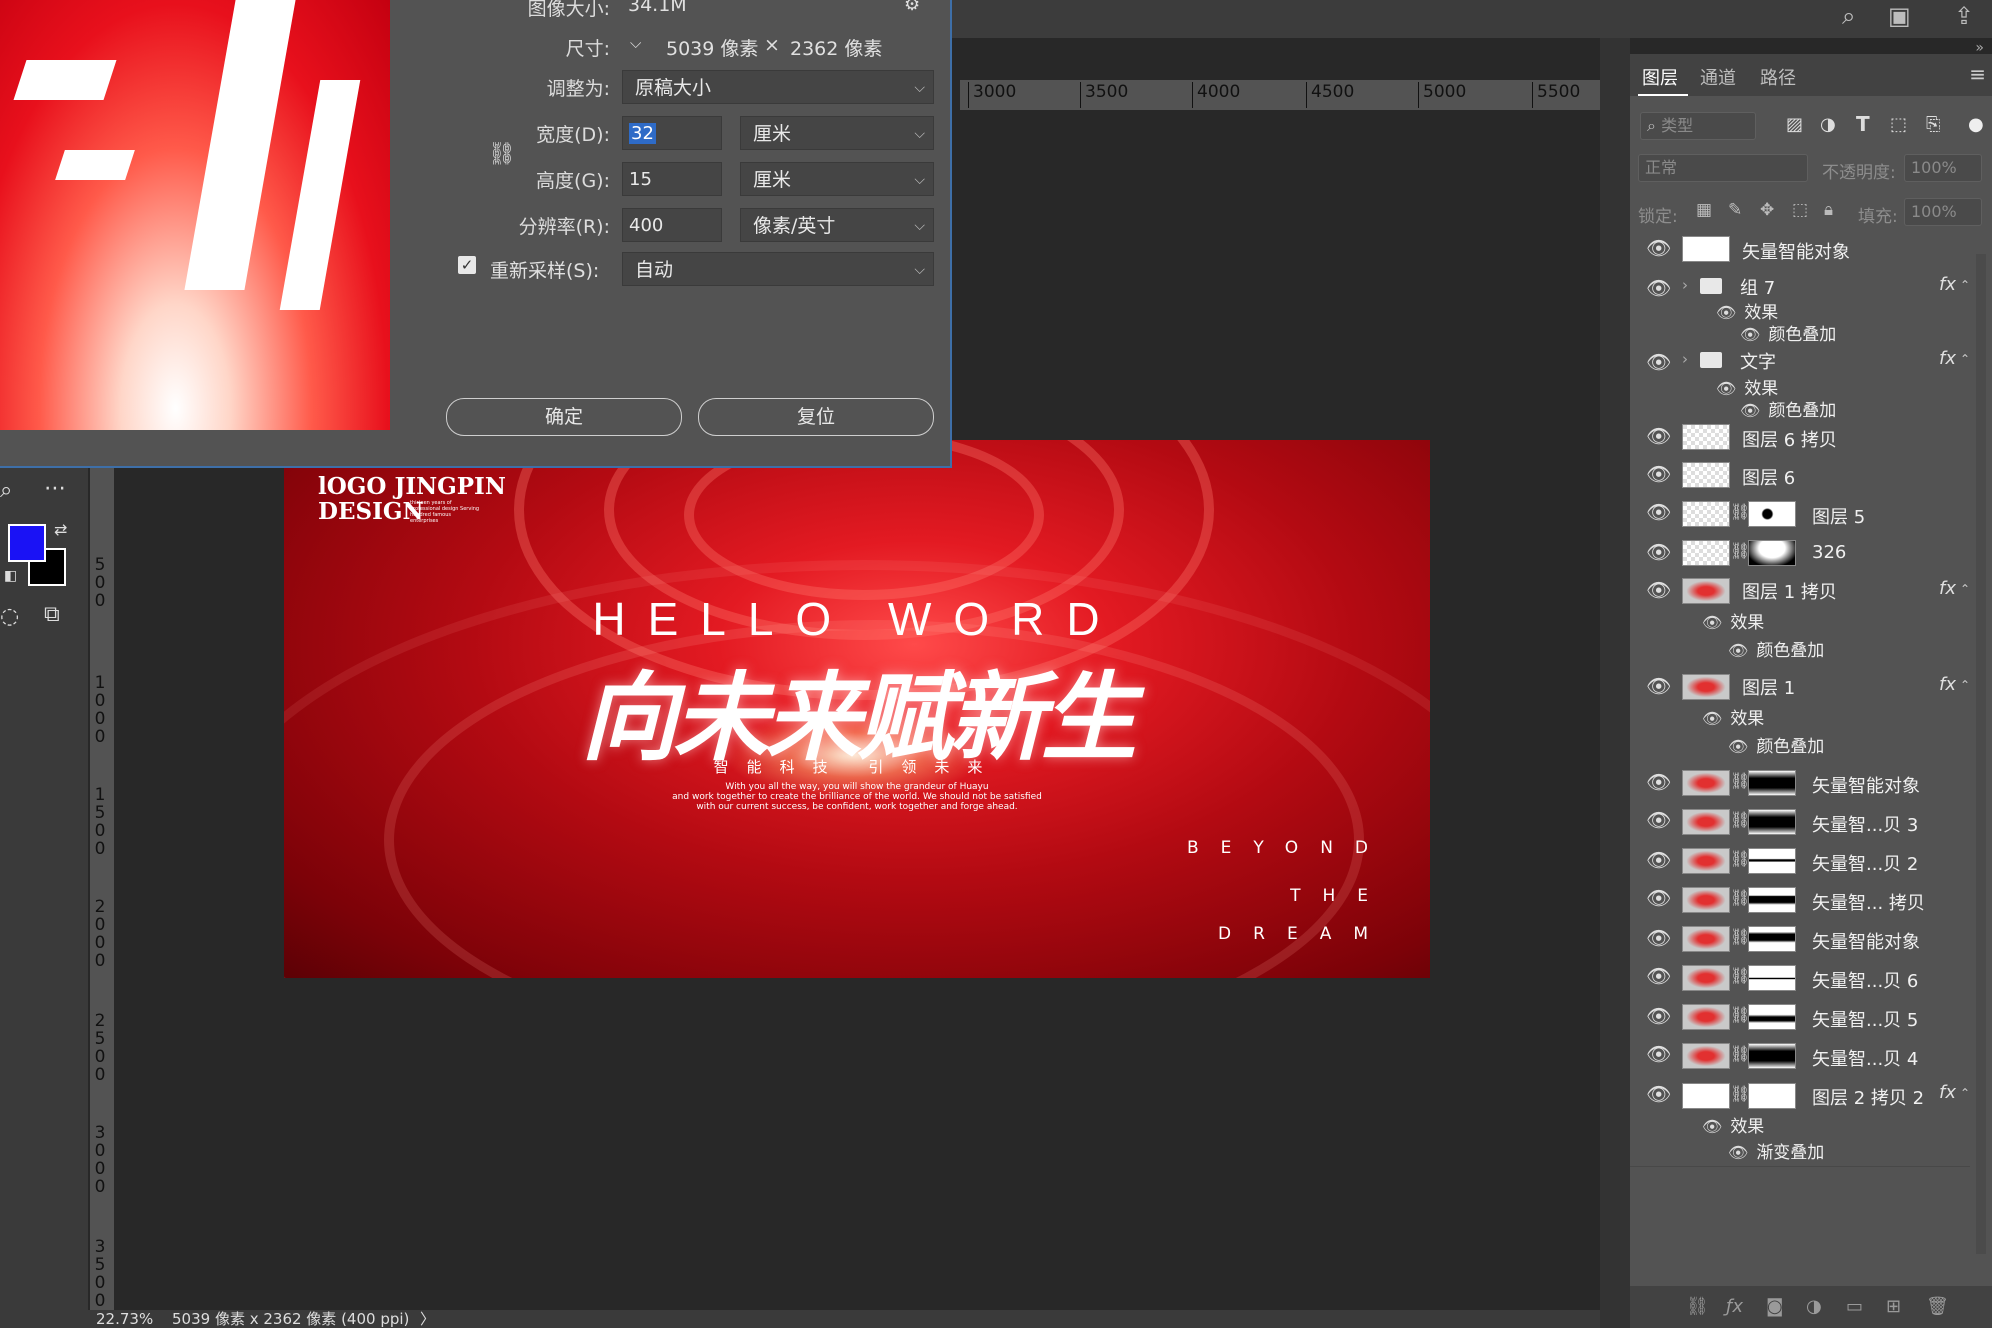 The image size is (1992, 1328). Describe the element at coordinates (635, 43) in the screenshot. I see `chevron-down-icon: ⌵` at that location.